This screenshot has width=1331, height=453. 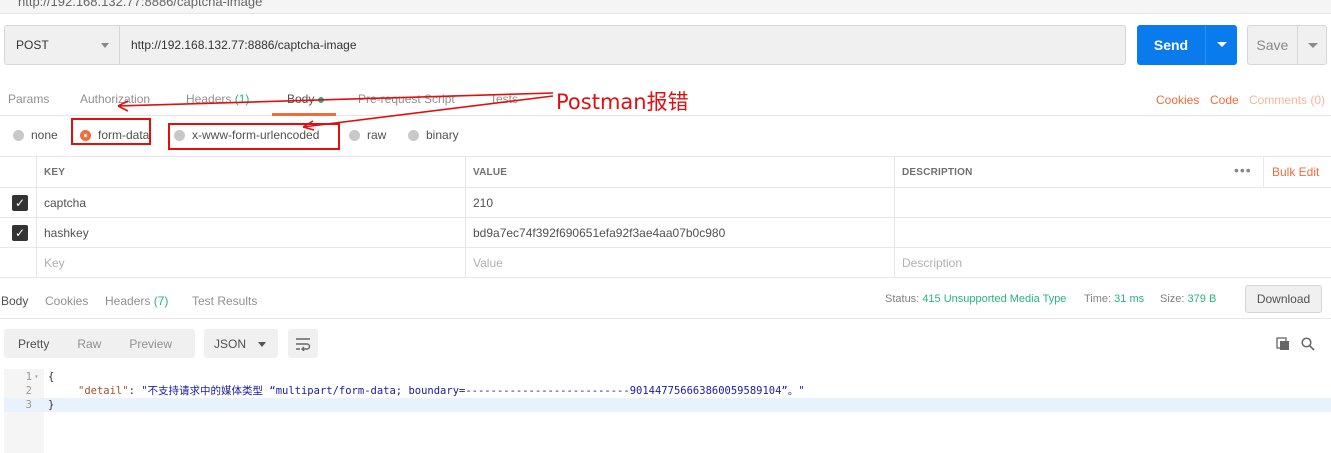 What do you see at coordinates (51, 405) in the screenshot?
I see `code-text: }` at bounding box center [51, 405].